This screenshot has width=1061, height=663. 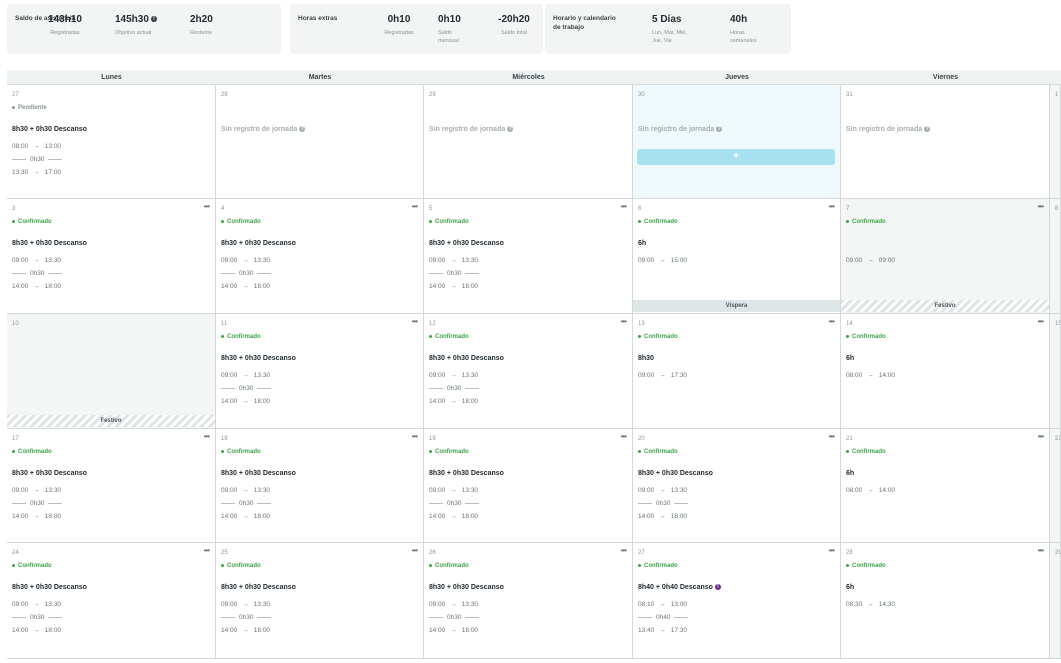 I want to click on schedule-days-metric: 5 Días Lun, Mar, Mié, Jue, Vie, so click(x=677, y=29).